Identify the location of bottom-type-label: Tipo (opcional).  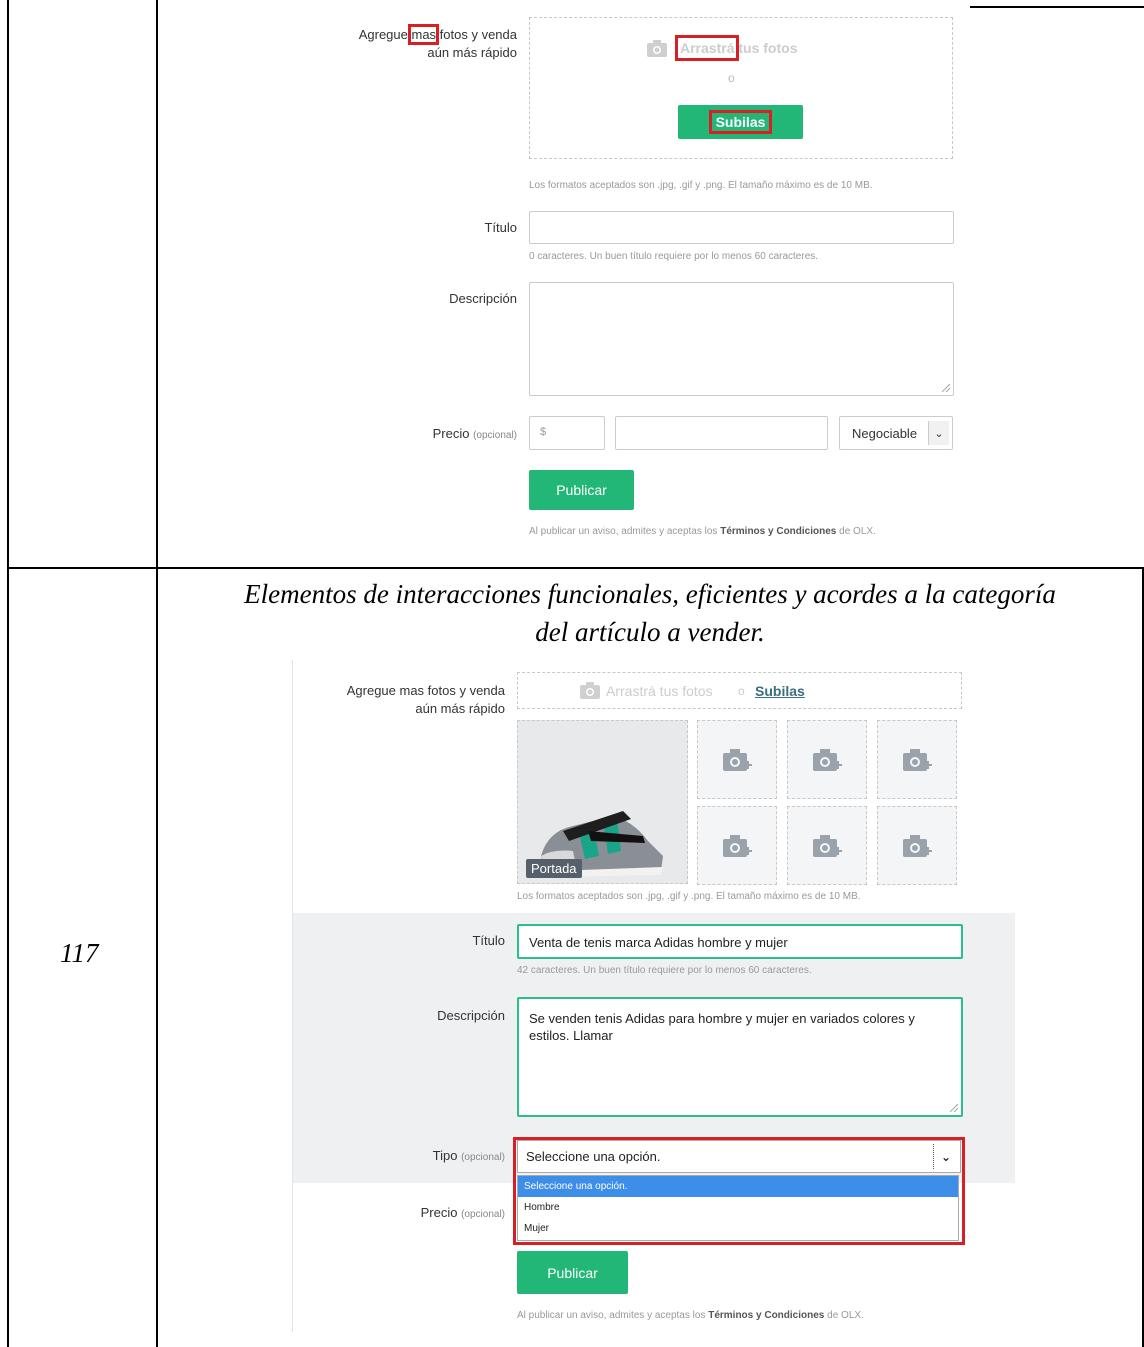
(468, 1155).